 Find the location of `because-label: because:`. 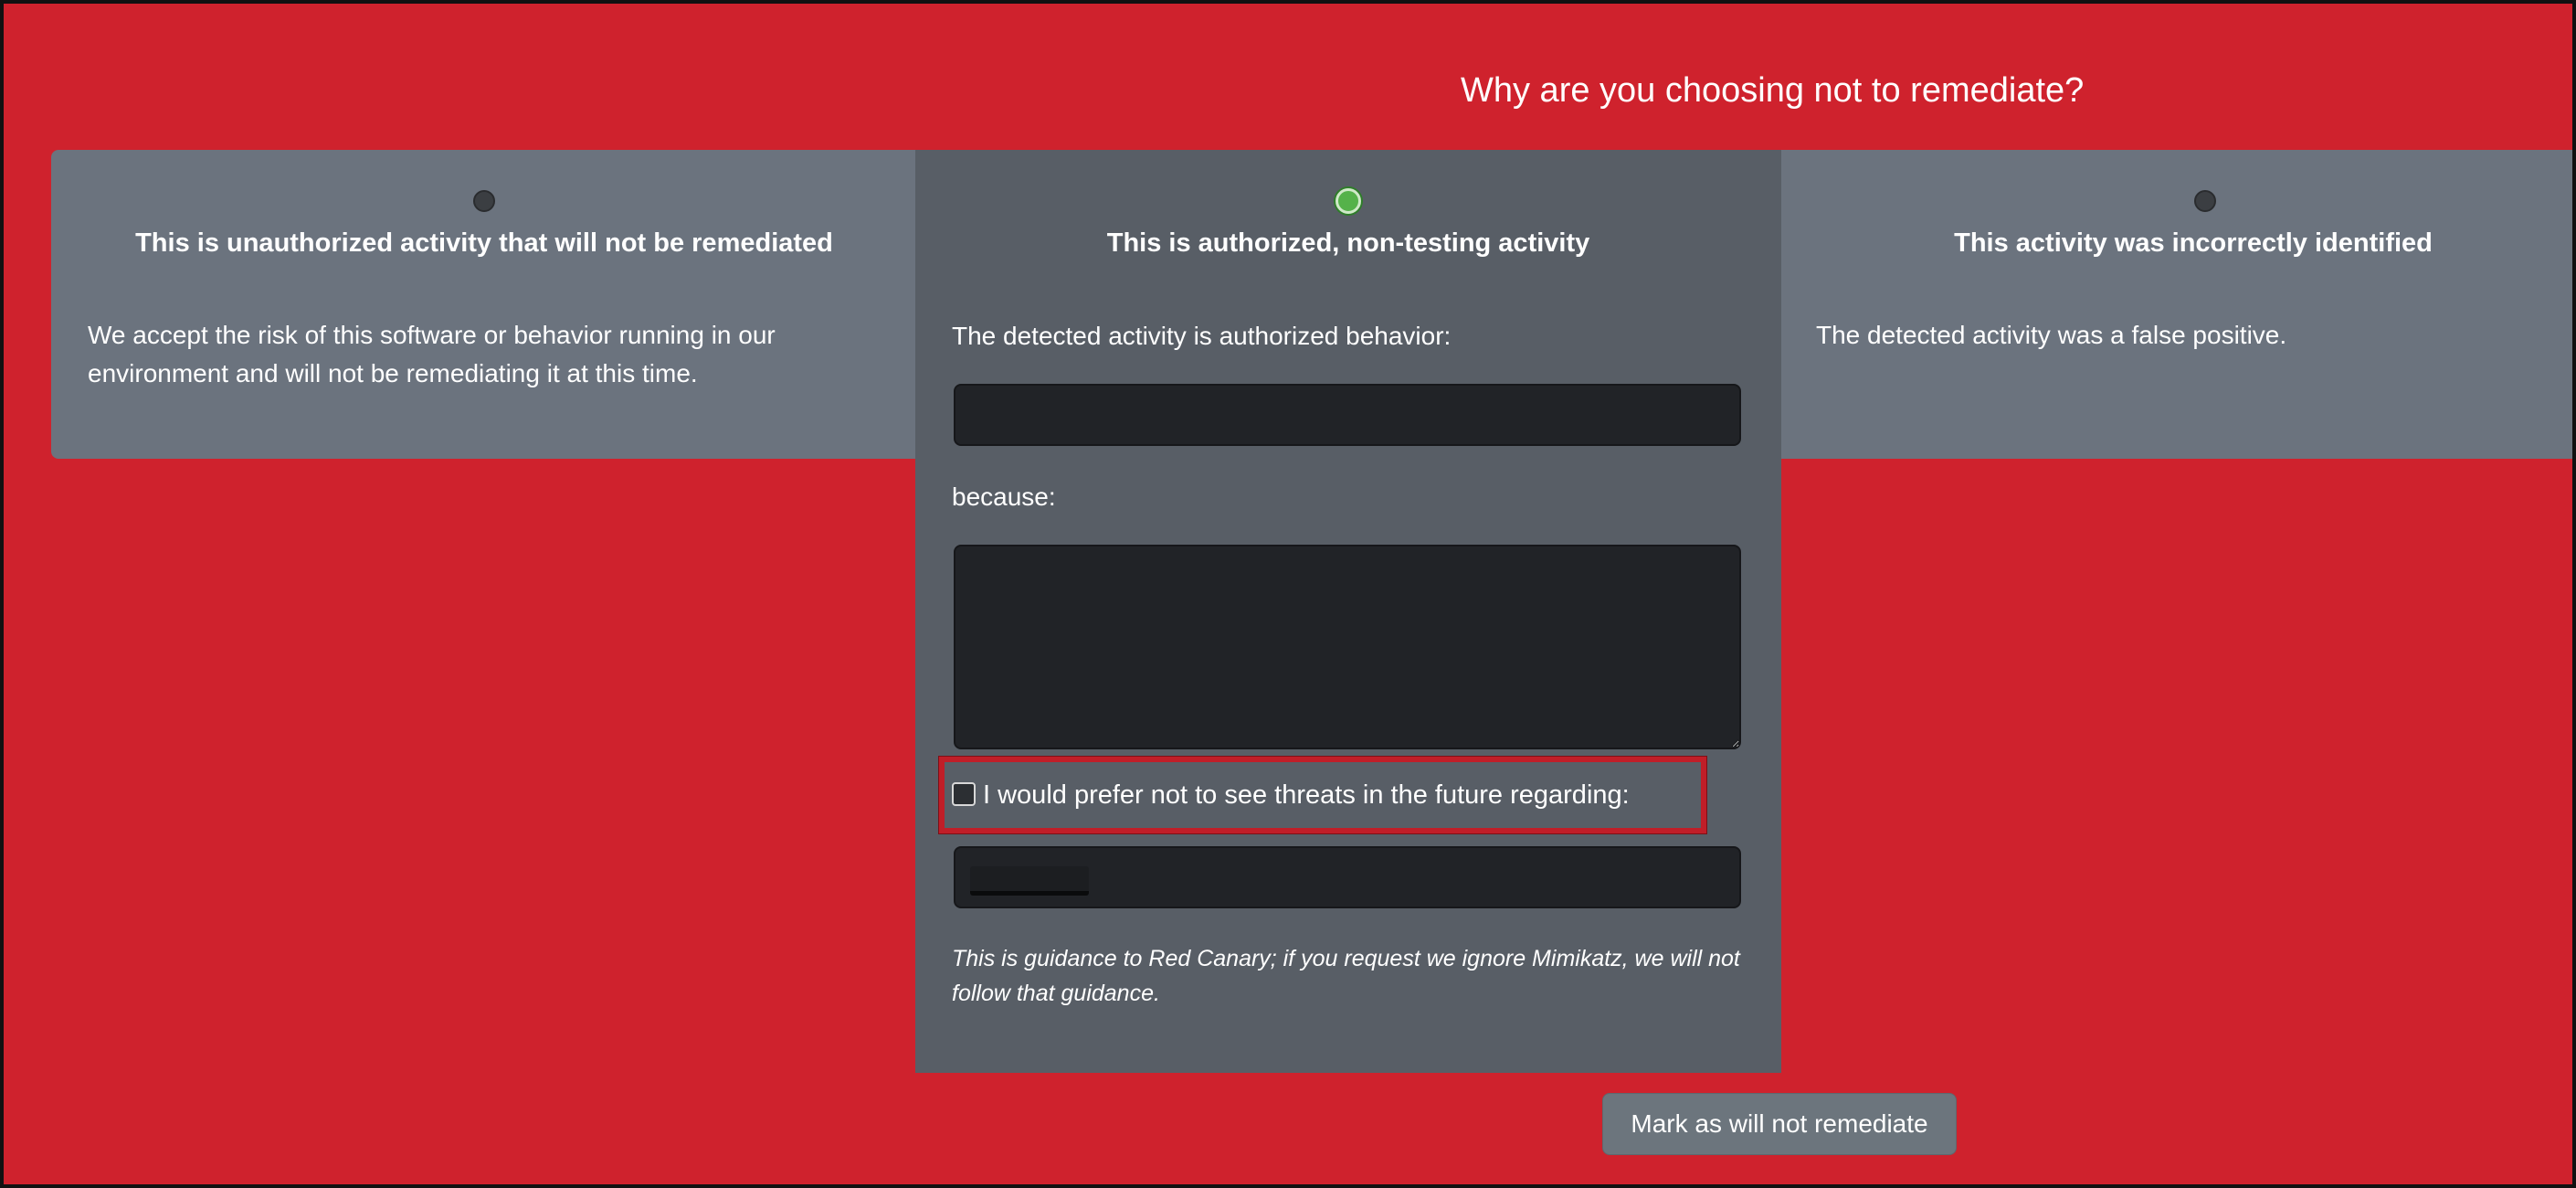

because-label: because: is located at coordinates (1004, 497).